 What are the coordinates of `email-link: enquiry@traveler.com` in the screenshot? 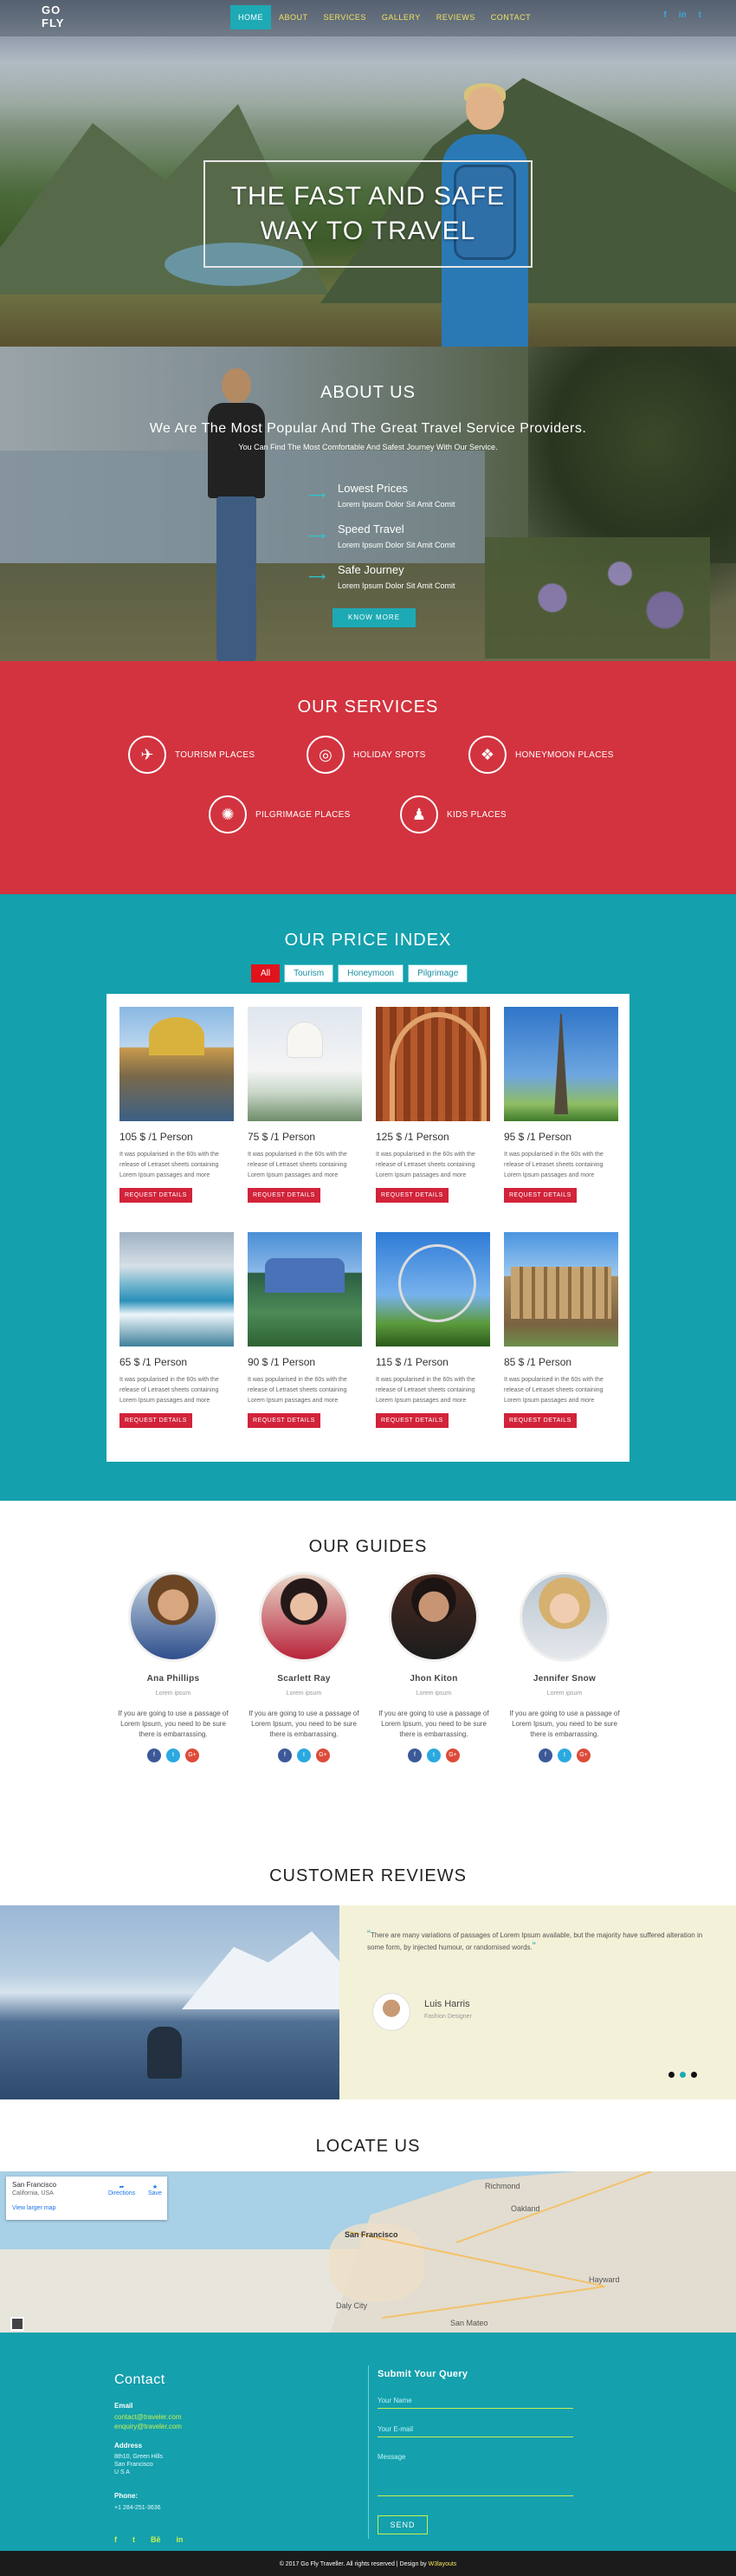 It's located at (148, 2426).